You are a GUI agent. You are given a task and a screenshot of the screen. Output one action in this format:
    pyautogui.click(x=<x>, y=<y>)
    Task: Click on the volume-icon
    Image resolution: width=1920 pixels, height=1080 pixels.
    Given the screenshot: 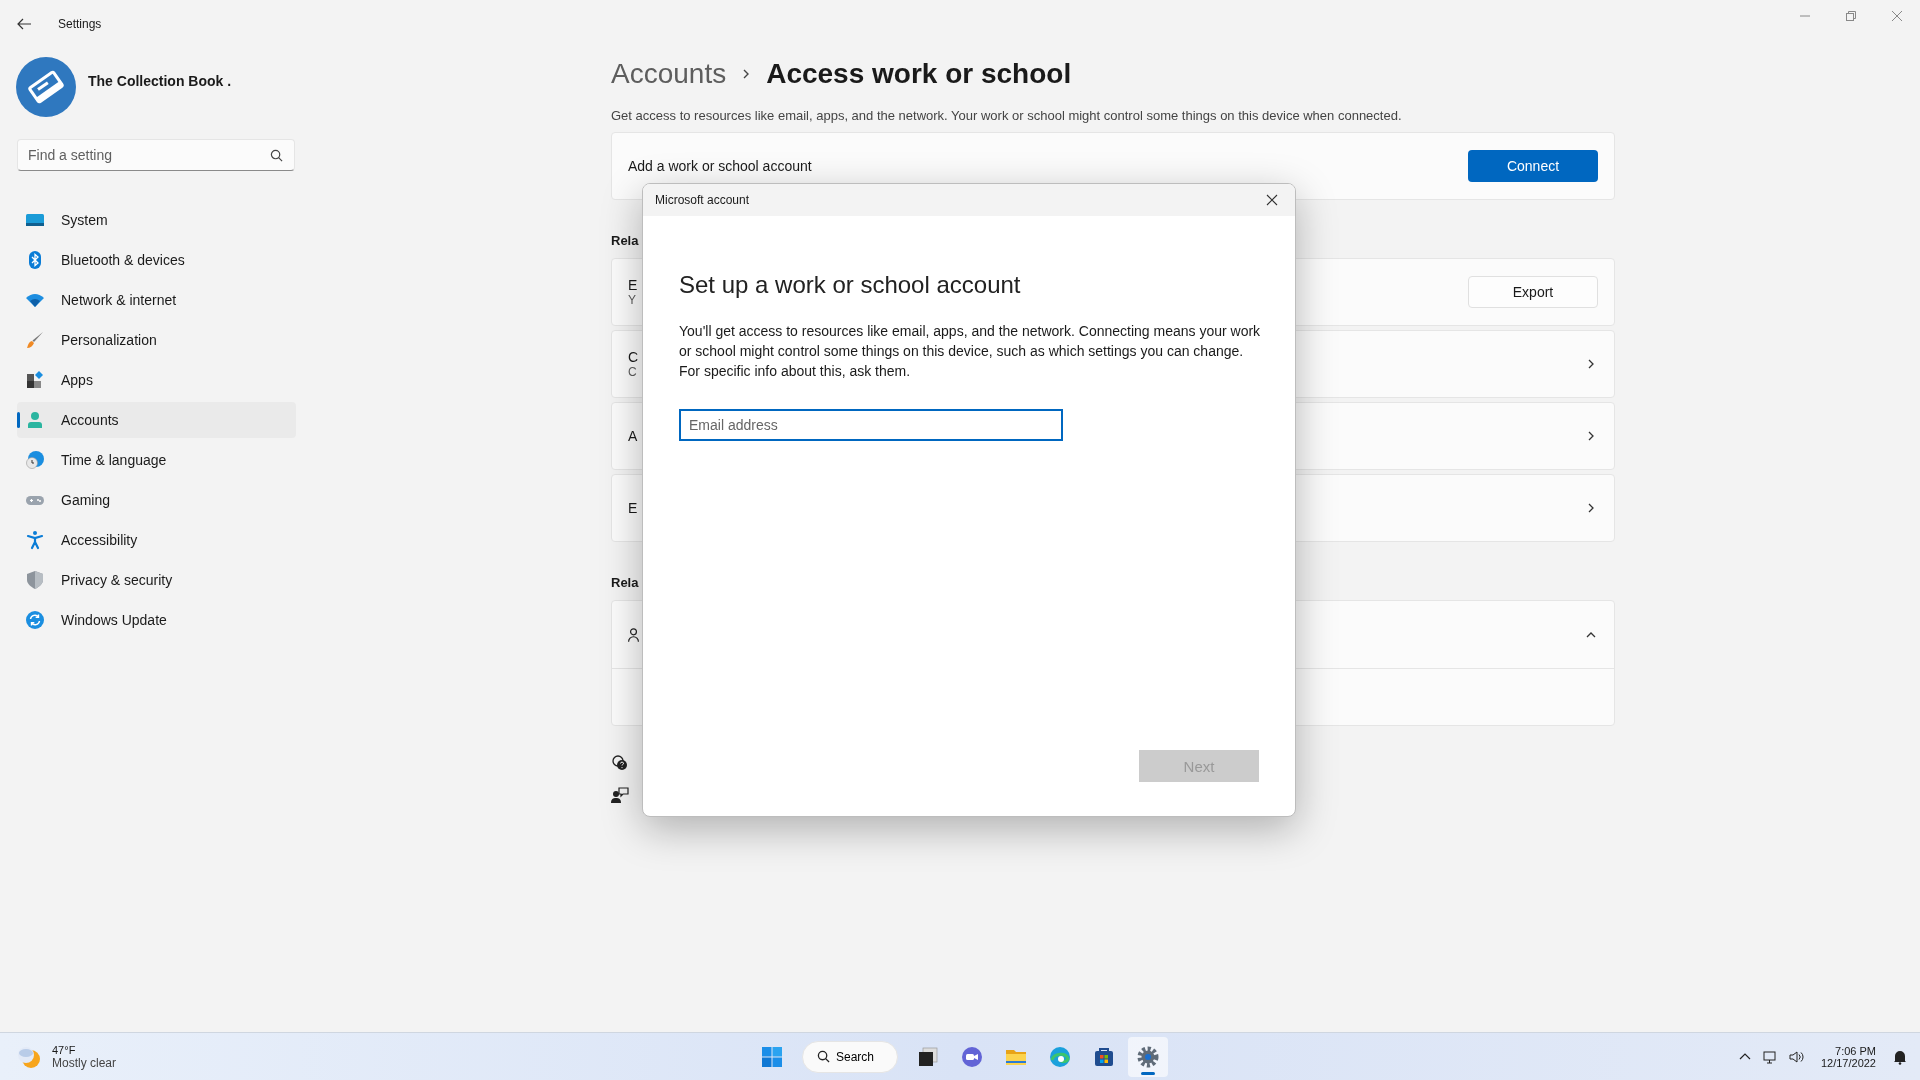 What is the action you would take?
    pyautogui.click(x=1796, y=1056)
    